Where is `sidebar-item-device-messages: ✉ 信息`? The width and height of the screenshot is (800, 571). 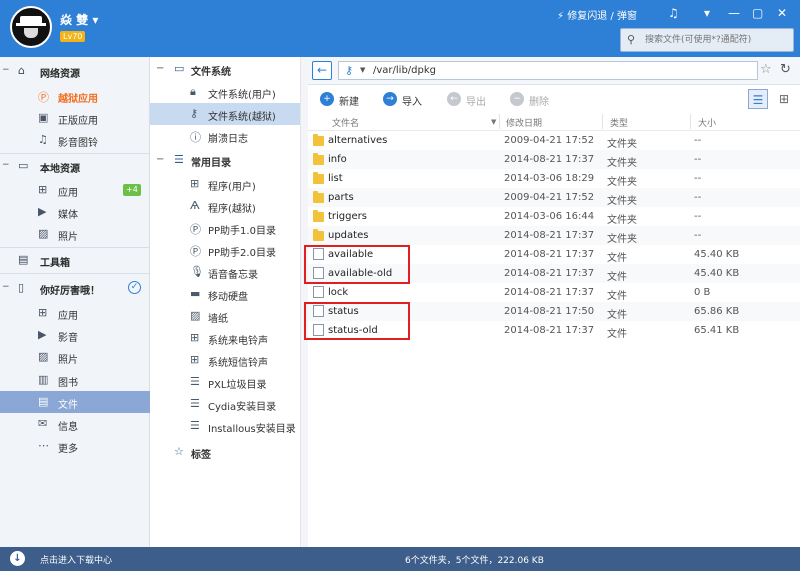 sidebar-item-device-messages: ✉ 信息 is located at coordinates (75, 424).